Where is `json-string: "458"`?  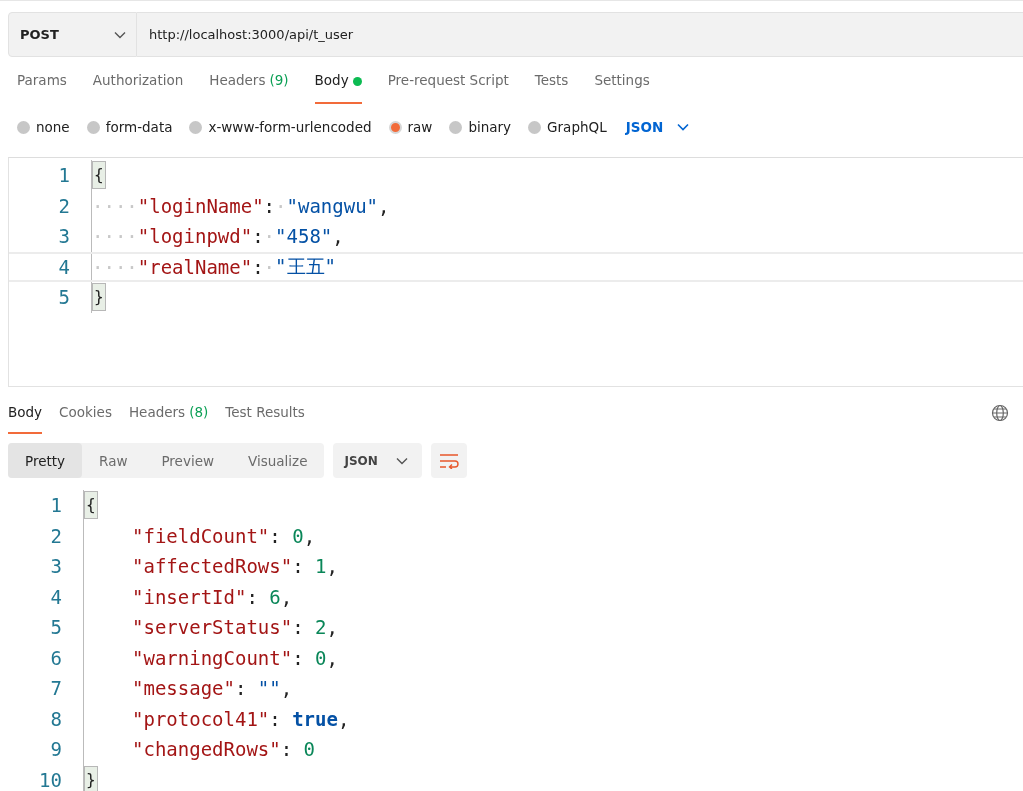
json-string: "458" is located at coordinates (304, 236).